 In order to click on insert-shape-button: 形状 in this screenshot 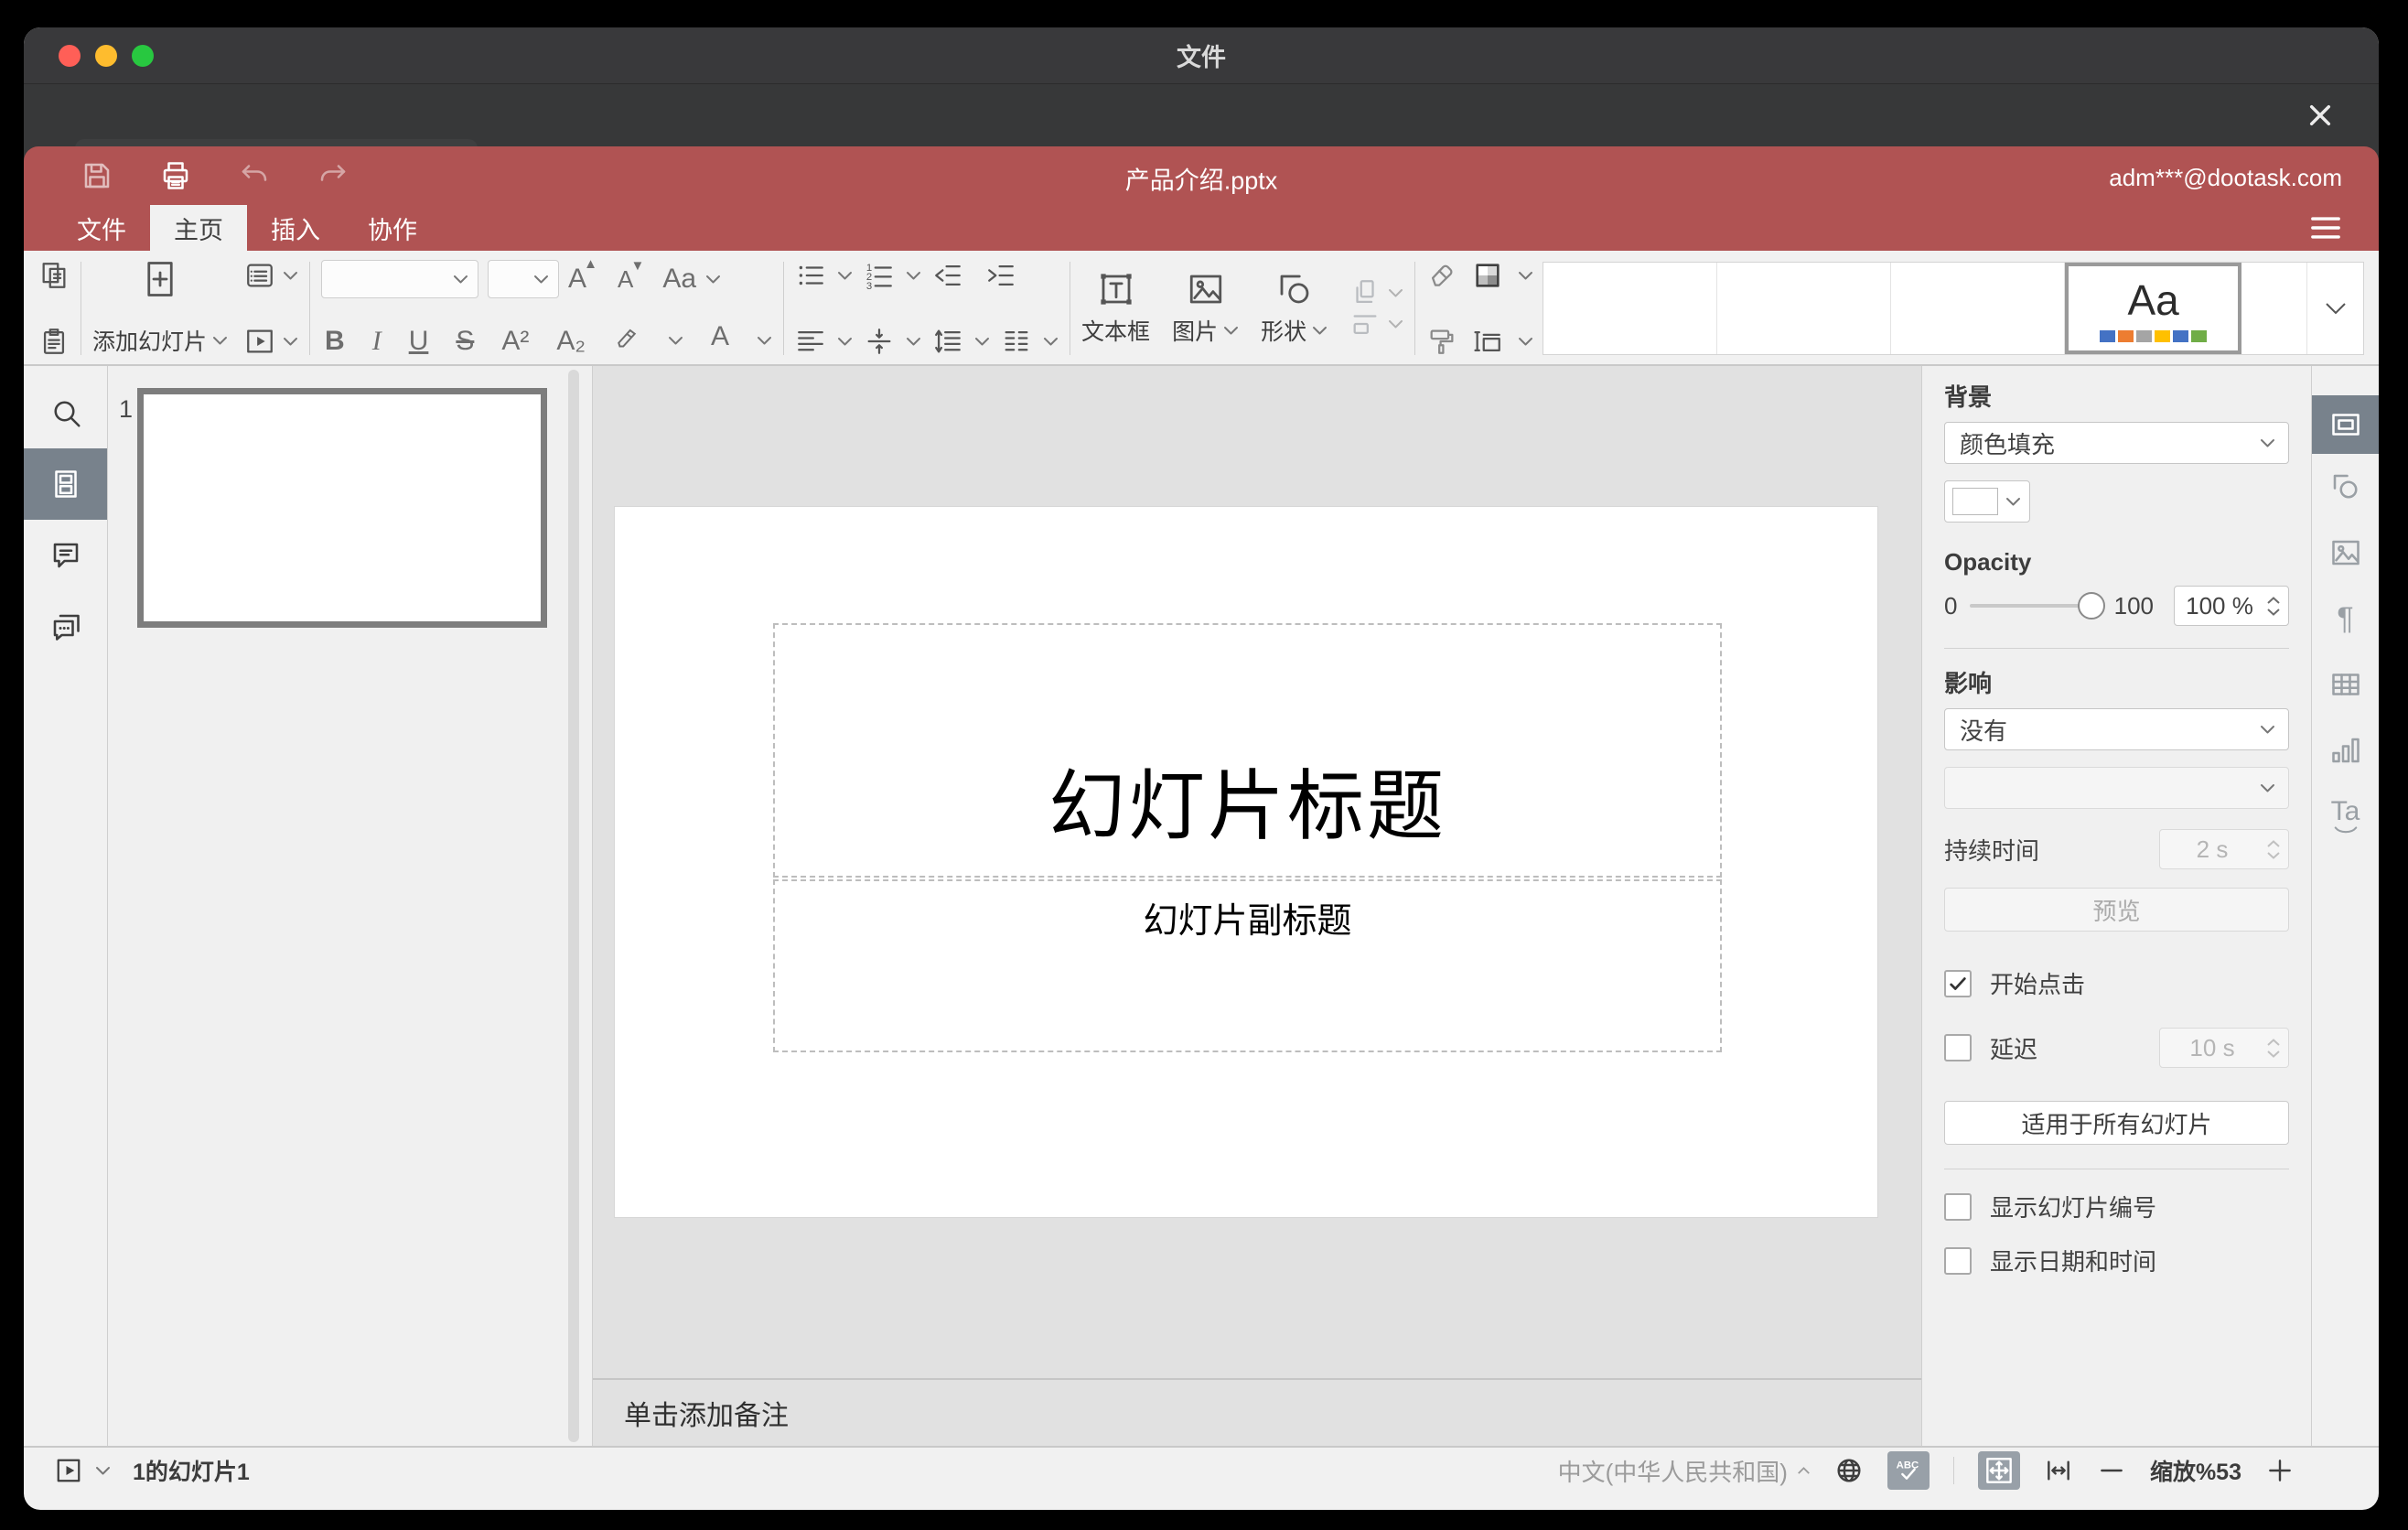, I will do `click(1294, 308)`.